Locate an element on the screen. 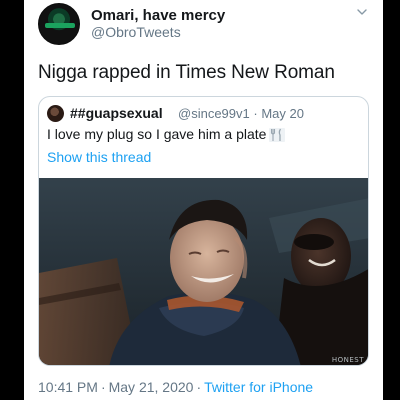 Image resolution: width=400 pixels, height=400 pixels. author-display-name: Omari, have mercy is located at coordinates (158, 15).